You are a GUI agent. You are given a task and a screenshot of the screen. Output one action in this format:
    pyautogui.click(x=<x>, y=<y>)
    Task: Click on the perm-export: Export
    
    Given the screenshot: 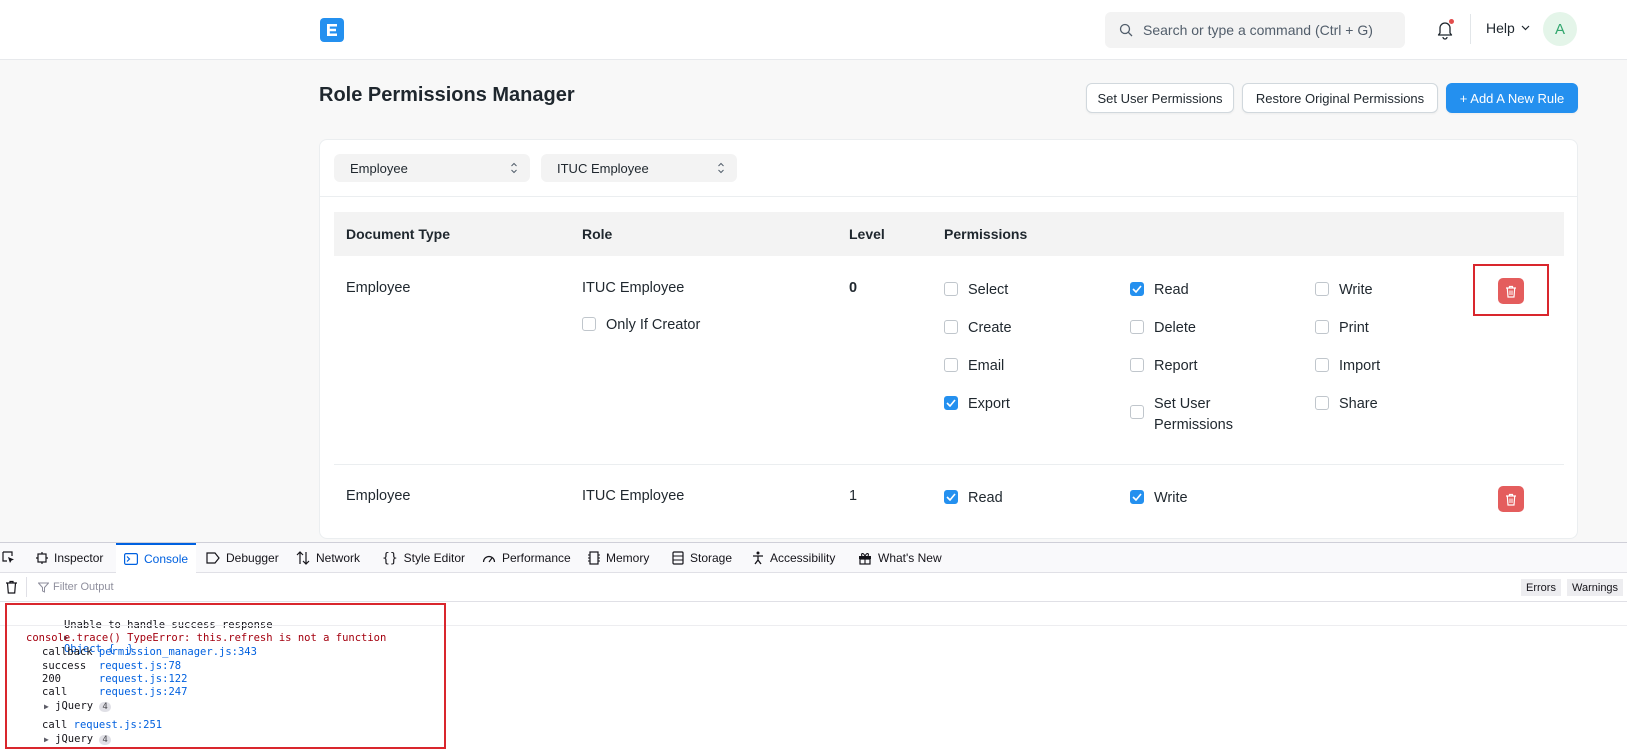 What is the action you would take?
    pyautogui.click(x=977, y=404)
    